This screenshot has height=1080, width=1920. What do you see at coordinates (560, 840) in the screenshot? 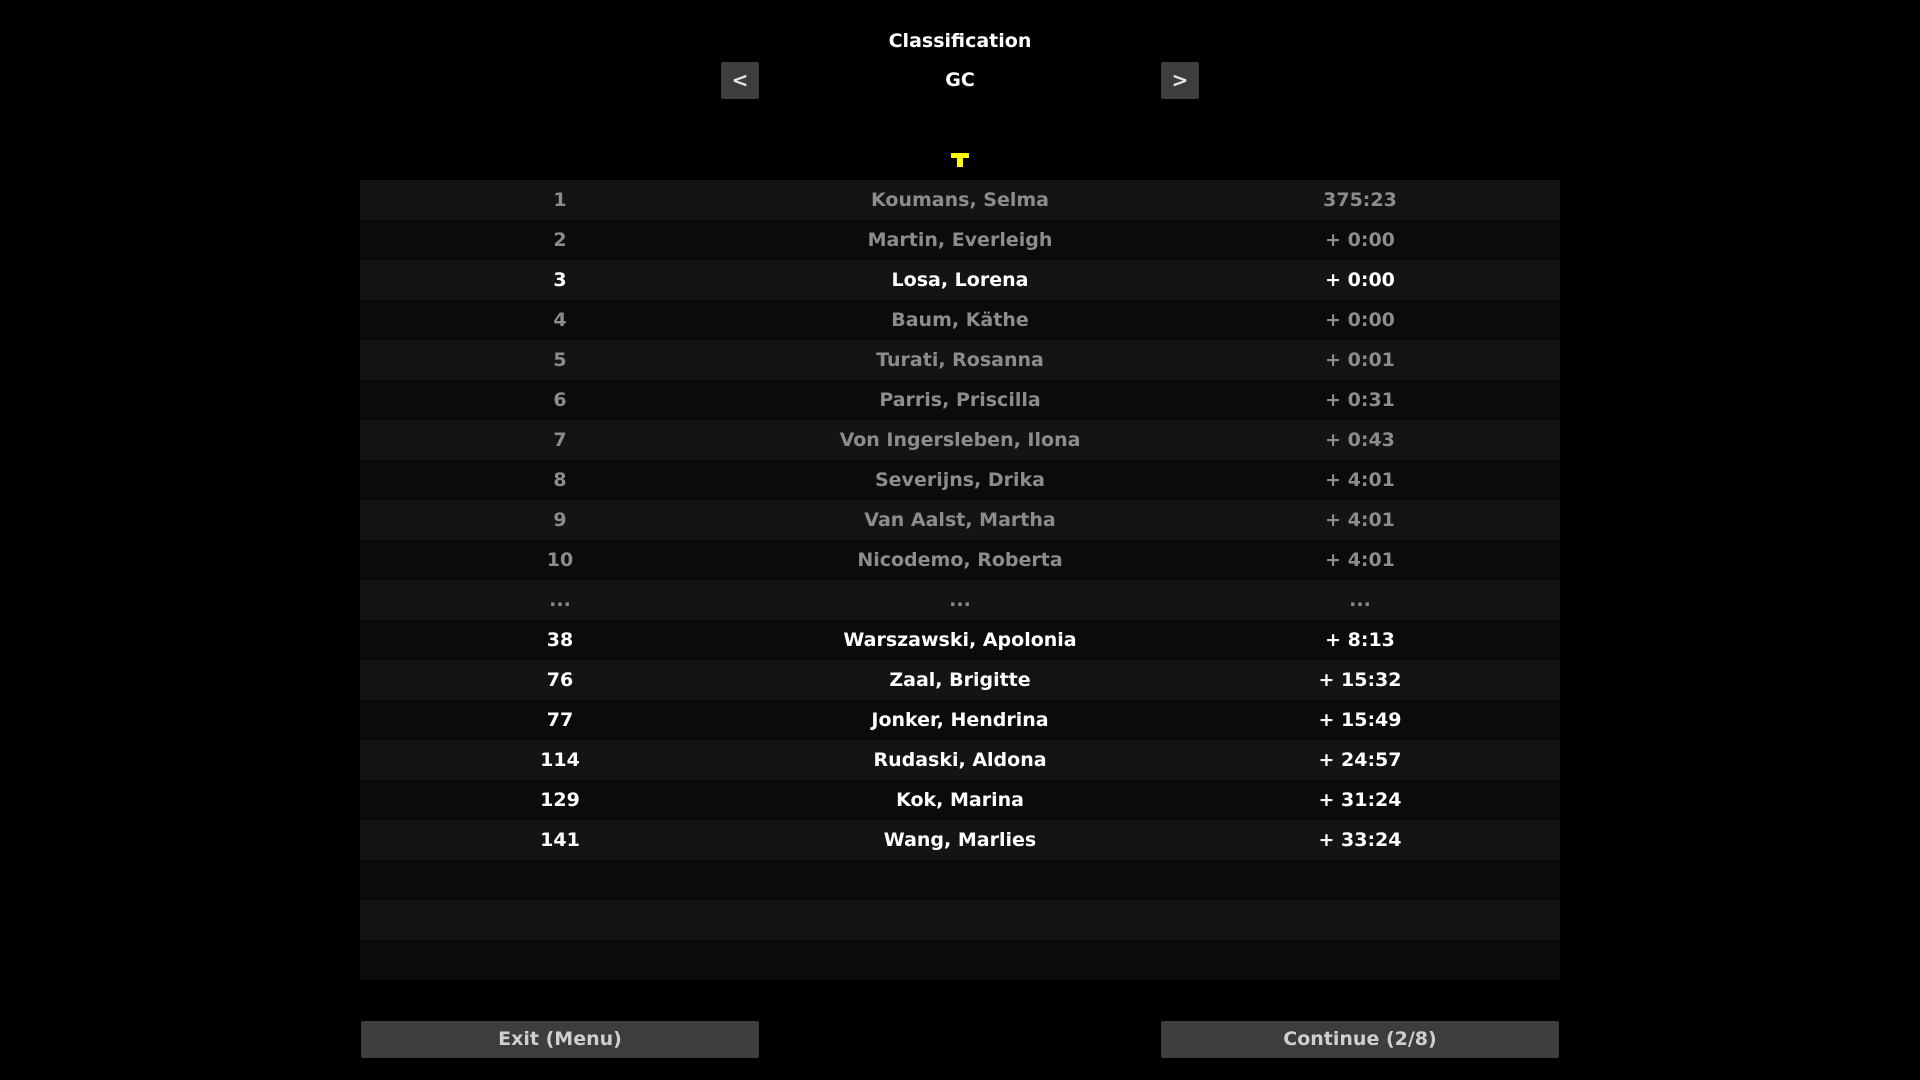
I see `rank-cell: 141` at bounding box center [560, 840].